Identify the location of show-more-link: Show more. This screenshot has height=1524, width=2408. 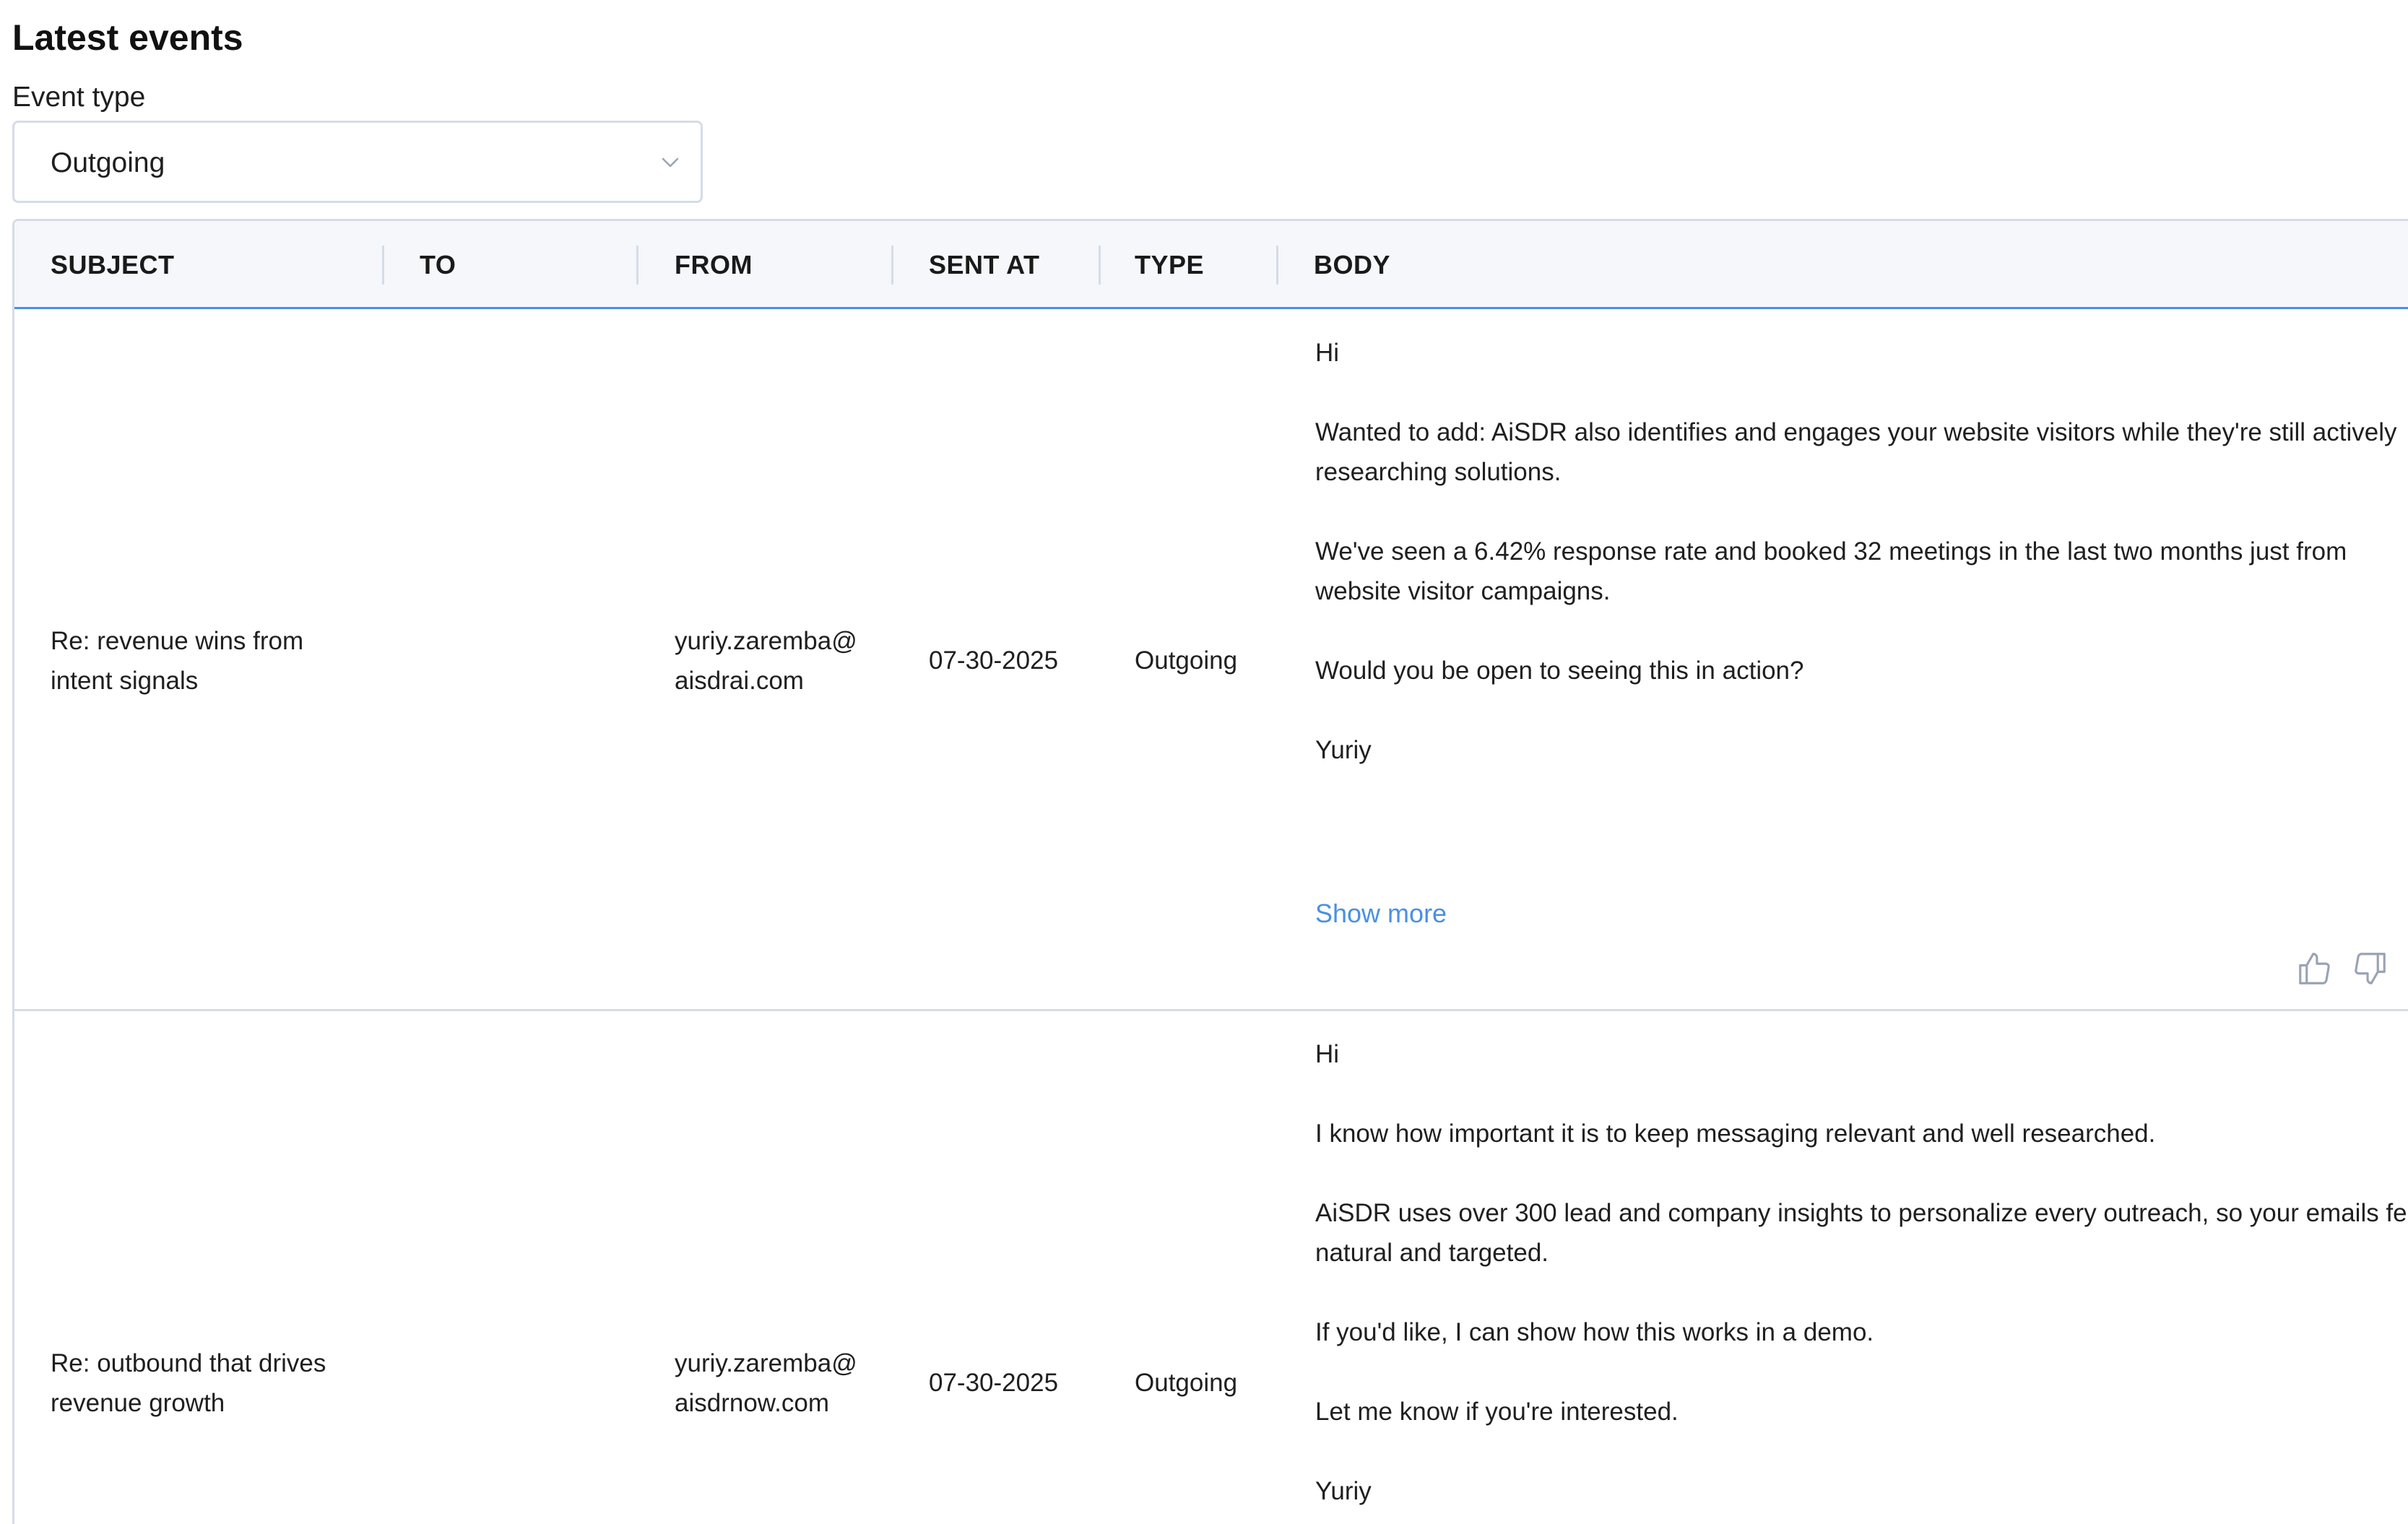
(1381, 914).